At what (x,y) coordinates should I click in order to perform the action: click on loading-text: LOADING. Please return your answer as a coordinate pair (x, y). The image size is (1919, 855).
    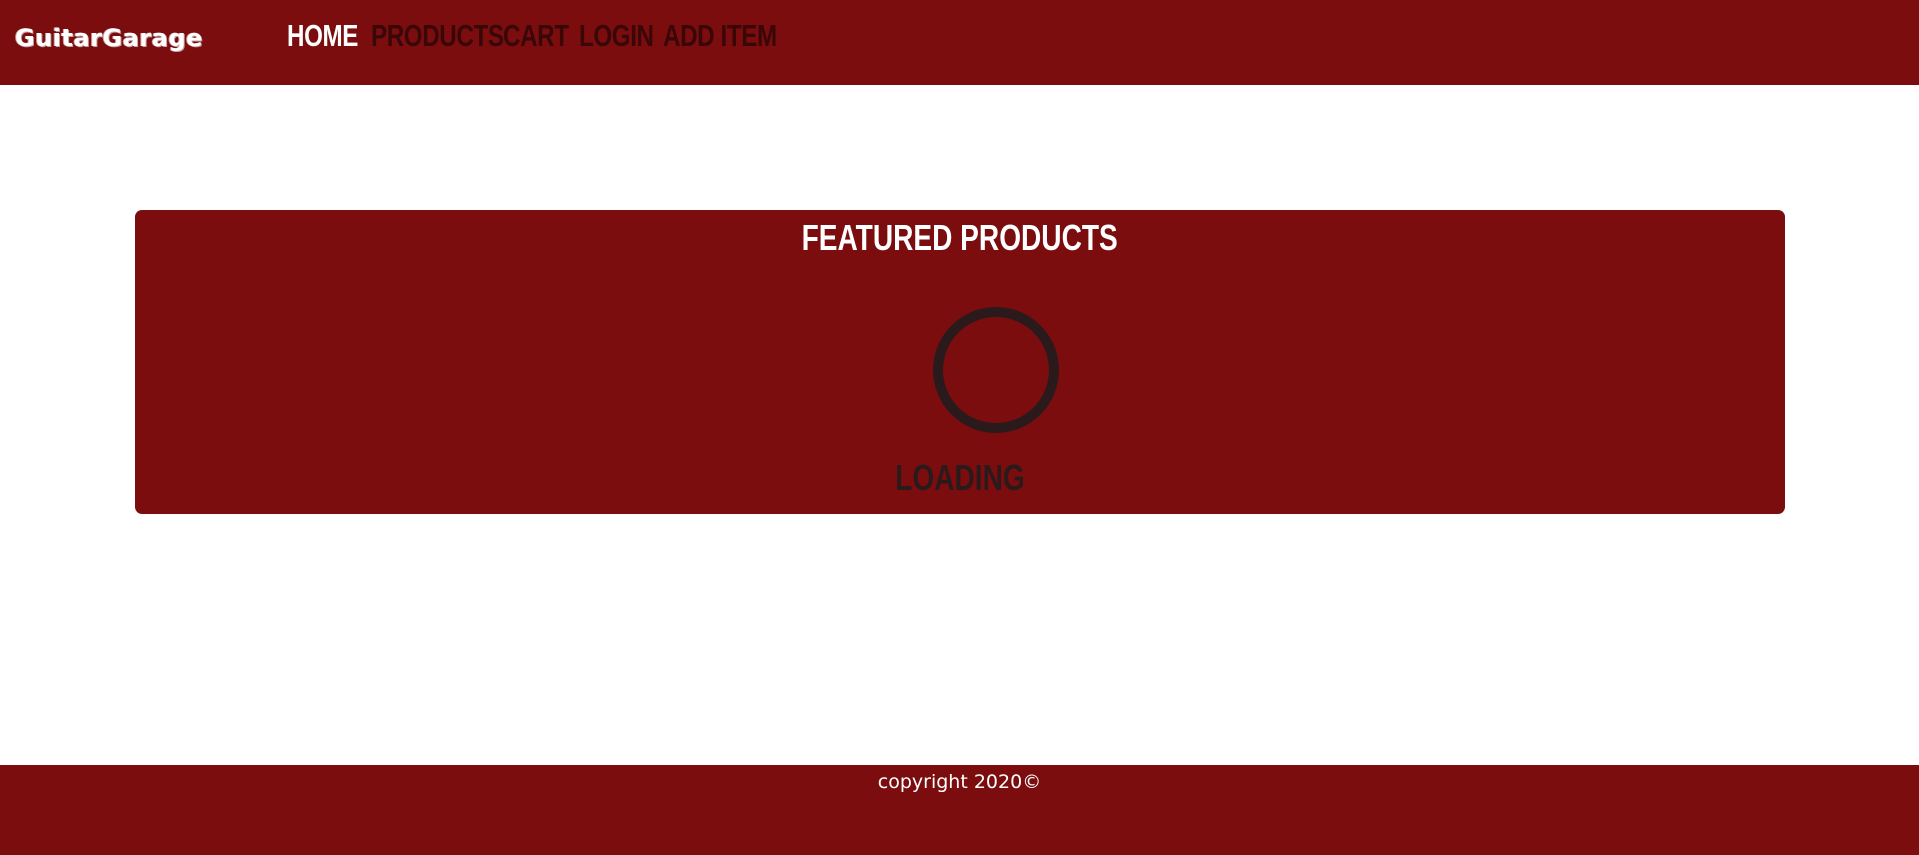
    Looking at the image, I should click on (960, 478).